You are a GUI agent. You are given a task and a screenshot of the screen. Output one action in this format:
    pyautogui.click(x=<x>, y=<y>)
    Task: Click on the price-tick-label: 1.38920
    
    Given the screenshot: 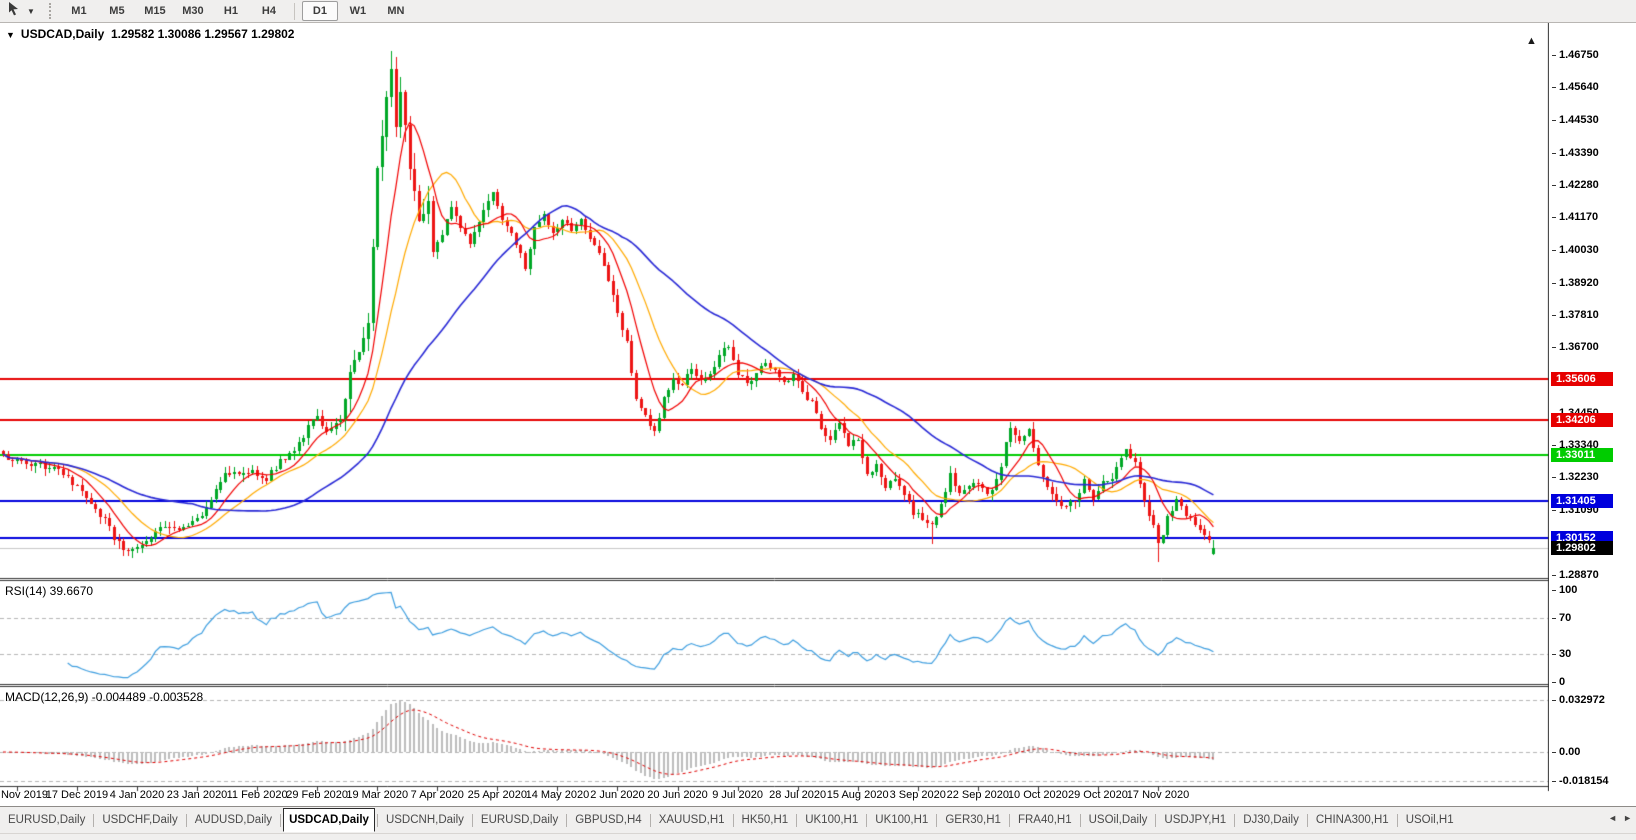 What is the action you would take?
    pyautogui.click(x=1575, y=283)
    